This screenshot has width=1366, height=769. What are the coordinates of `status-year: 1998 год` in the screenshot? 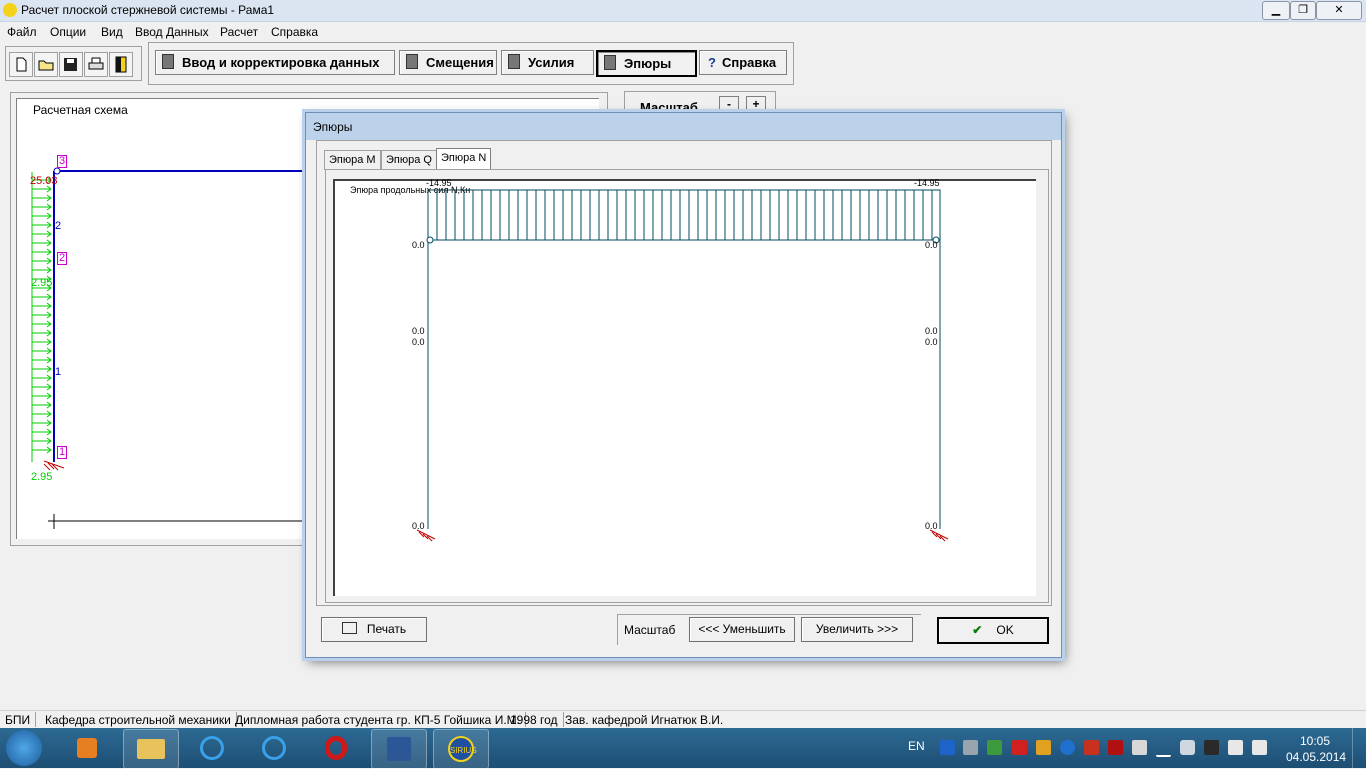 It's located at (534, 719).